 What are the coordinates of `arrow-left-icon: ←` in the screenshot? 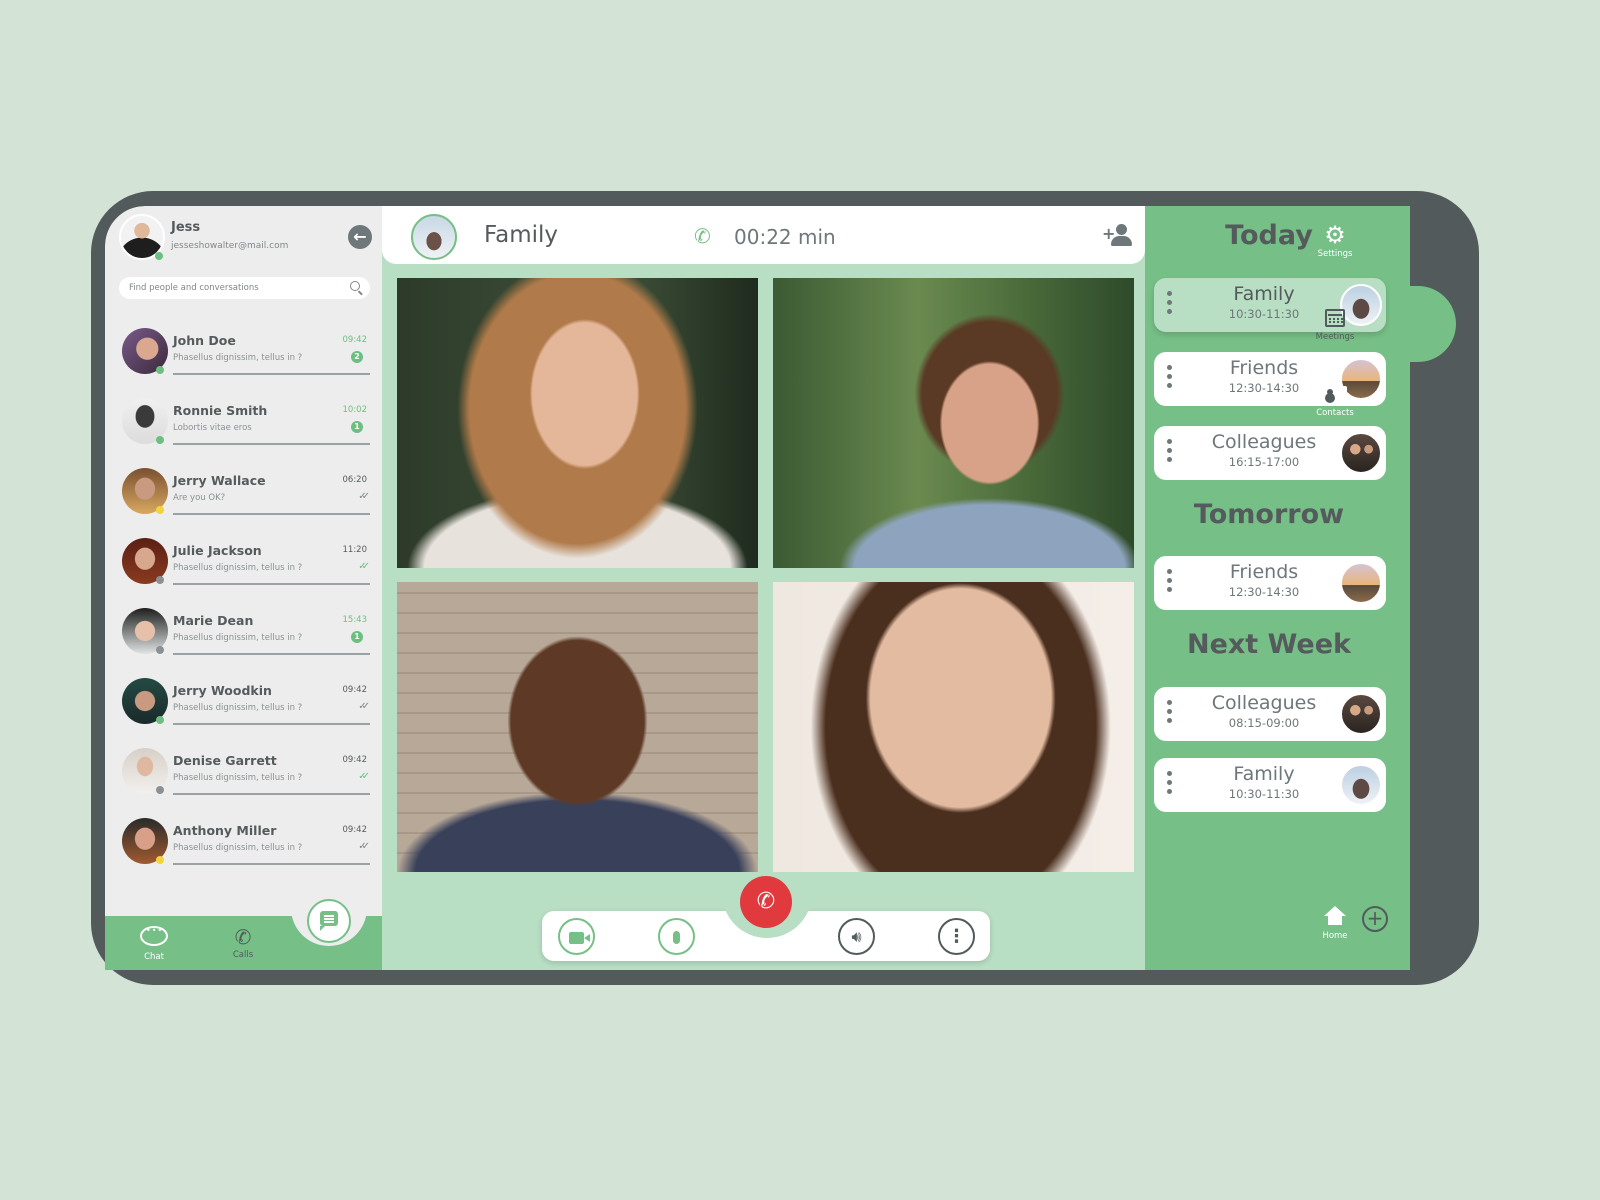 It's located at (360, 236).